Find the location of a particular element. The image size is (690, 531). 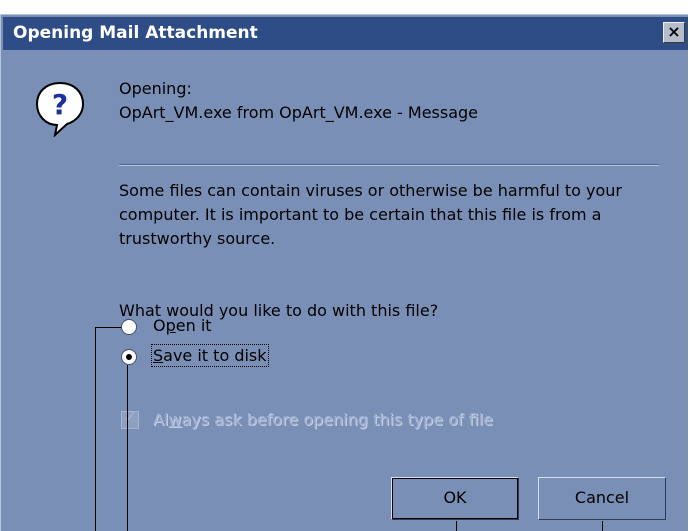

checkmark-icon: ✓ is located at coordinates (130, 418).